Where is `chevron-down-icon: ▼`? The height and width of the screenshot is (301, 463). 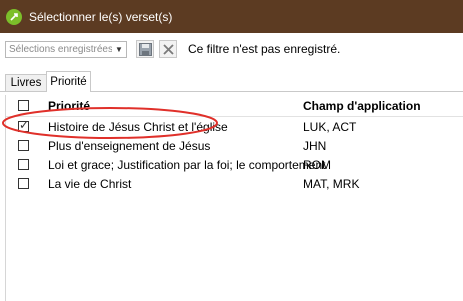
chevron-down-icon: ▼ is located at coordinates (119, 49).